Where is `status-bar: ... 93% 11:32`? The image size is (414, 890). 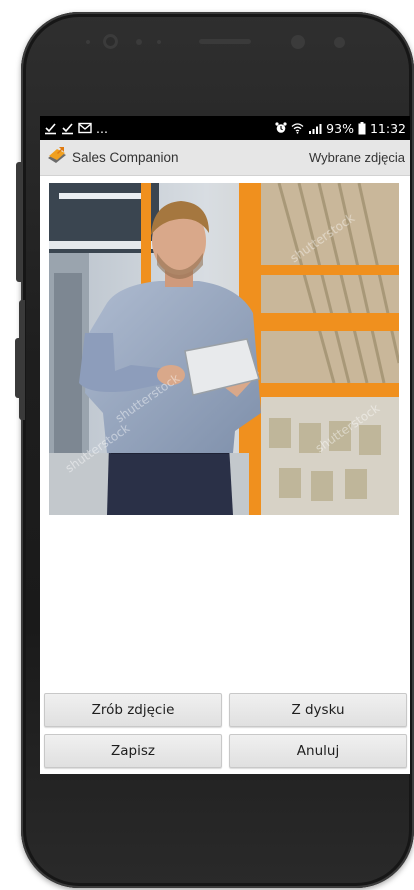
status-bar: ... 93% 11:32 is located at coordinates (225, 128).